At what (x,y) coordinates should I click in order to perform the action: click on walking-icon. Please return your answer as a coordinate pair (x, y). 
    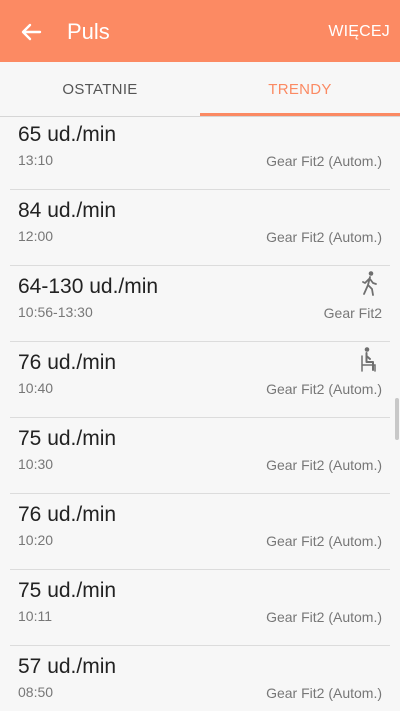
    Looking at the image, I should click on (369, 283).